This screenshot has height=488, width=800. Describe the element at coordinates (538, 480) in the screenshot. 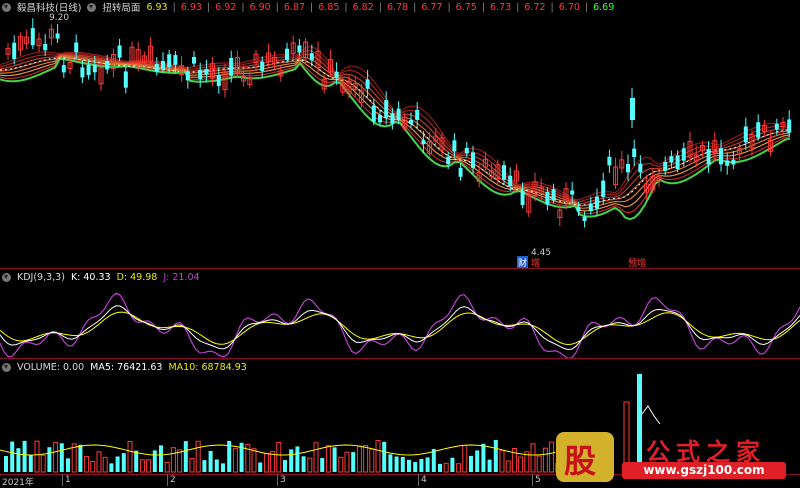

I see `x-axis-label-month: 5` at that location.